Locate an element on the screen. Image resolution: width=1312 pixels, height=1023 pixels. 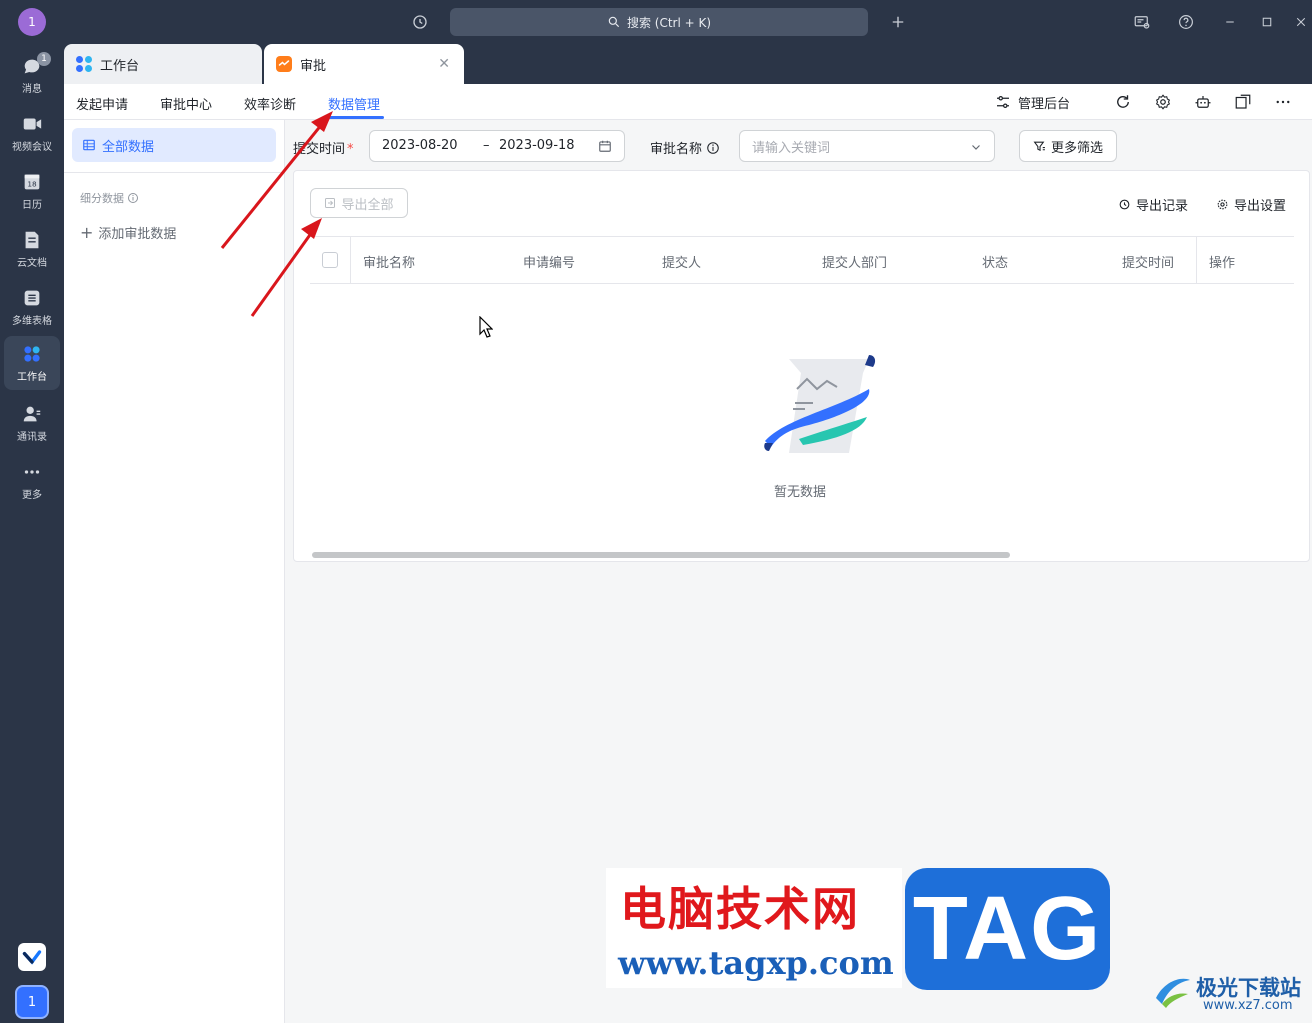
watermark-tag-logo: TAG is located at coordinates (1007, 929).